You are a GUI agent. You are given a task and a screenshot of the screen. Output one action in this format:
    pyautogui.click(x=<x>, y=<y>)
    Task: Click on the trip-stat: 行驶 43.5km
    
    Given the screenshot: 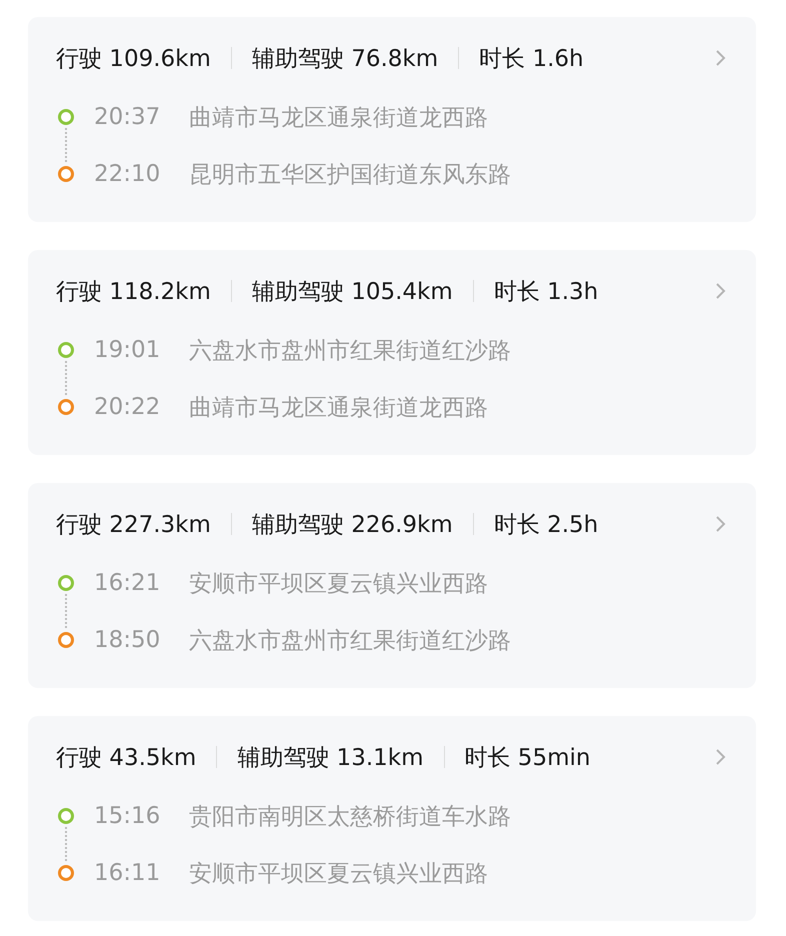 What is the action you would take?
    pyautogui.click(x=126, y=758)
    